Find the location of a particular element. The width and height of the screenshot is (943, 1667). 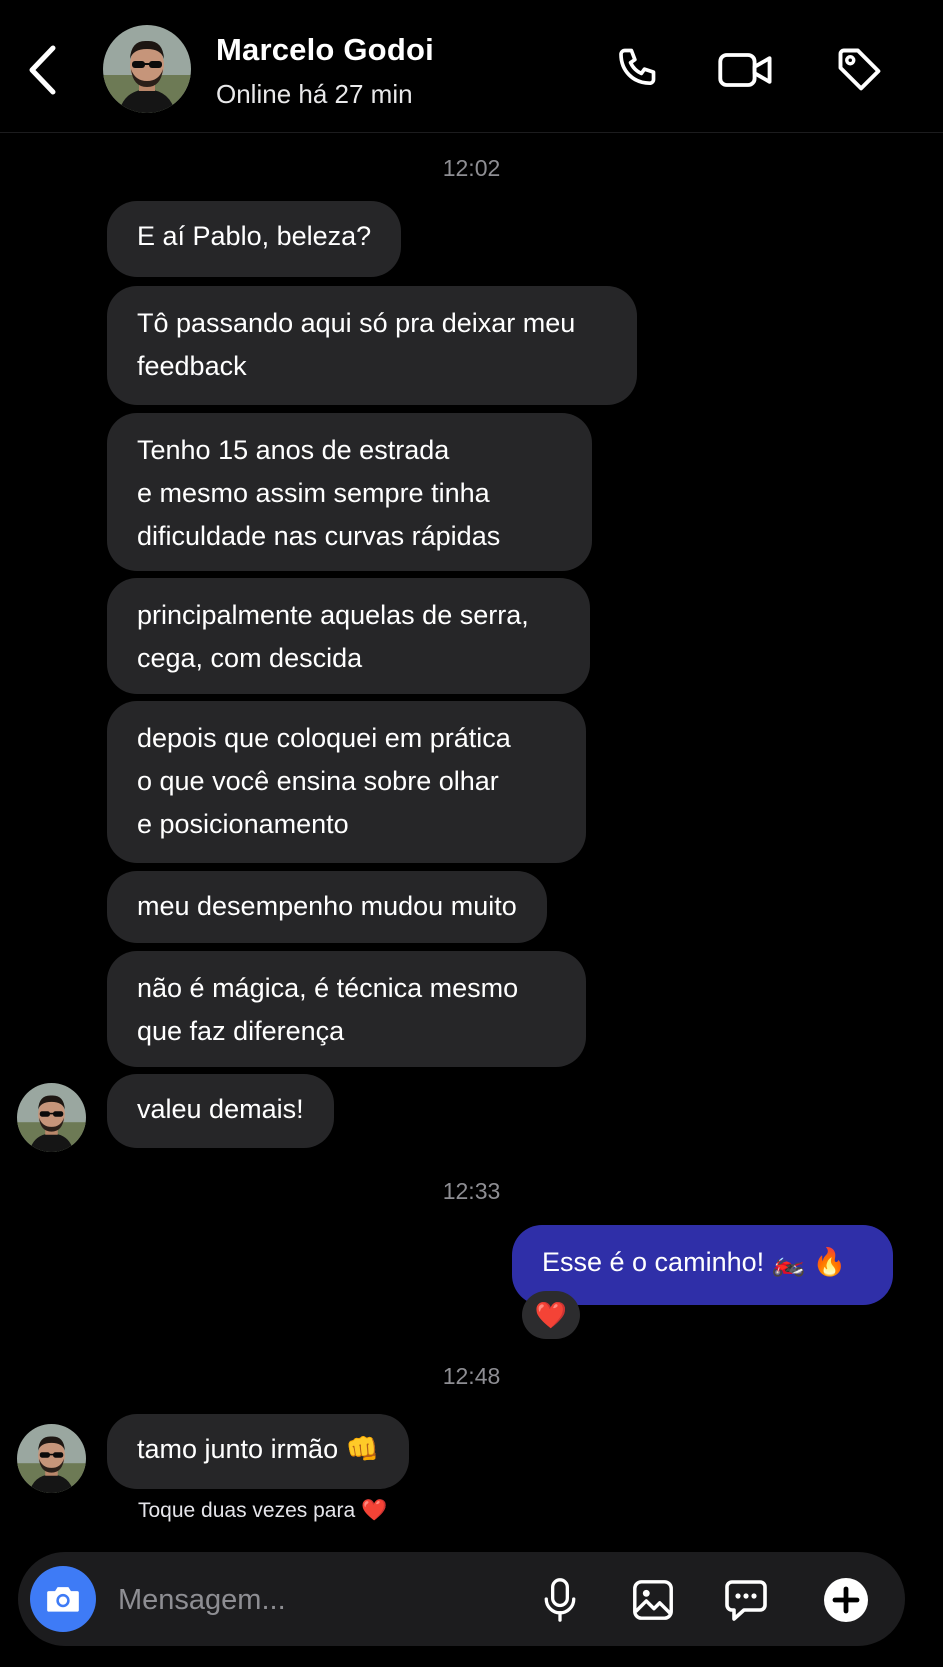

voice-call-button is located at coordinates (639, 70).